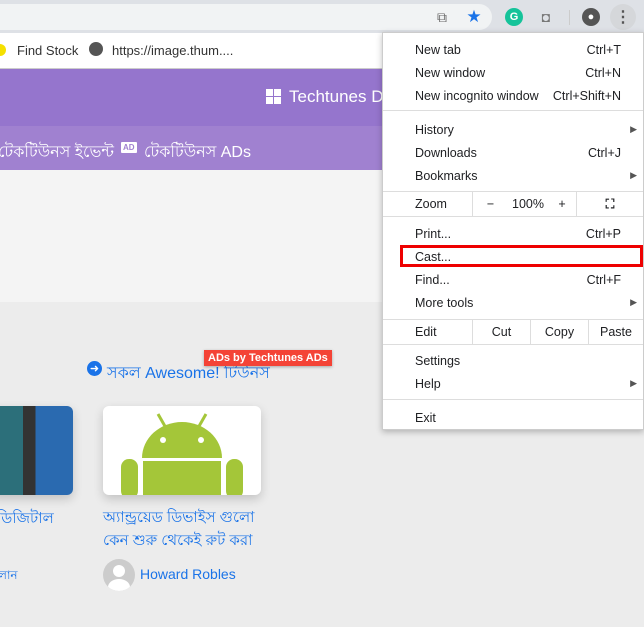 This screenshot has width=644, height=627. I want to click on arrow-right-circle-icon: ➜, so click(94, 368).